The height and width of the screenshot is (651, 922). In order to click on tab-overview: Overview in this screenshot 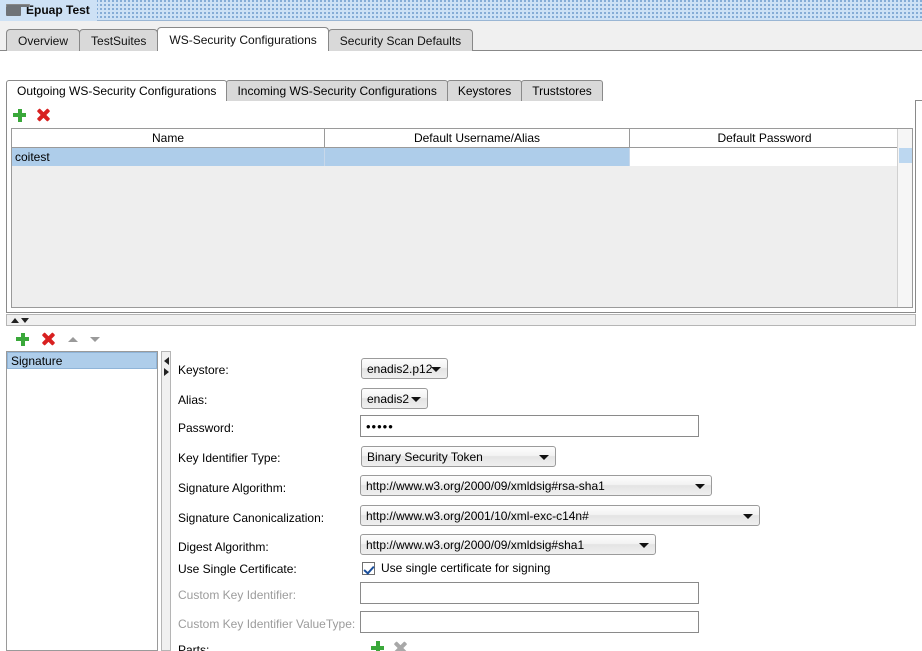, I will do `click(43, 40)`.